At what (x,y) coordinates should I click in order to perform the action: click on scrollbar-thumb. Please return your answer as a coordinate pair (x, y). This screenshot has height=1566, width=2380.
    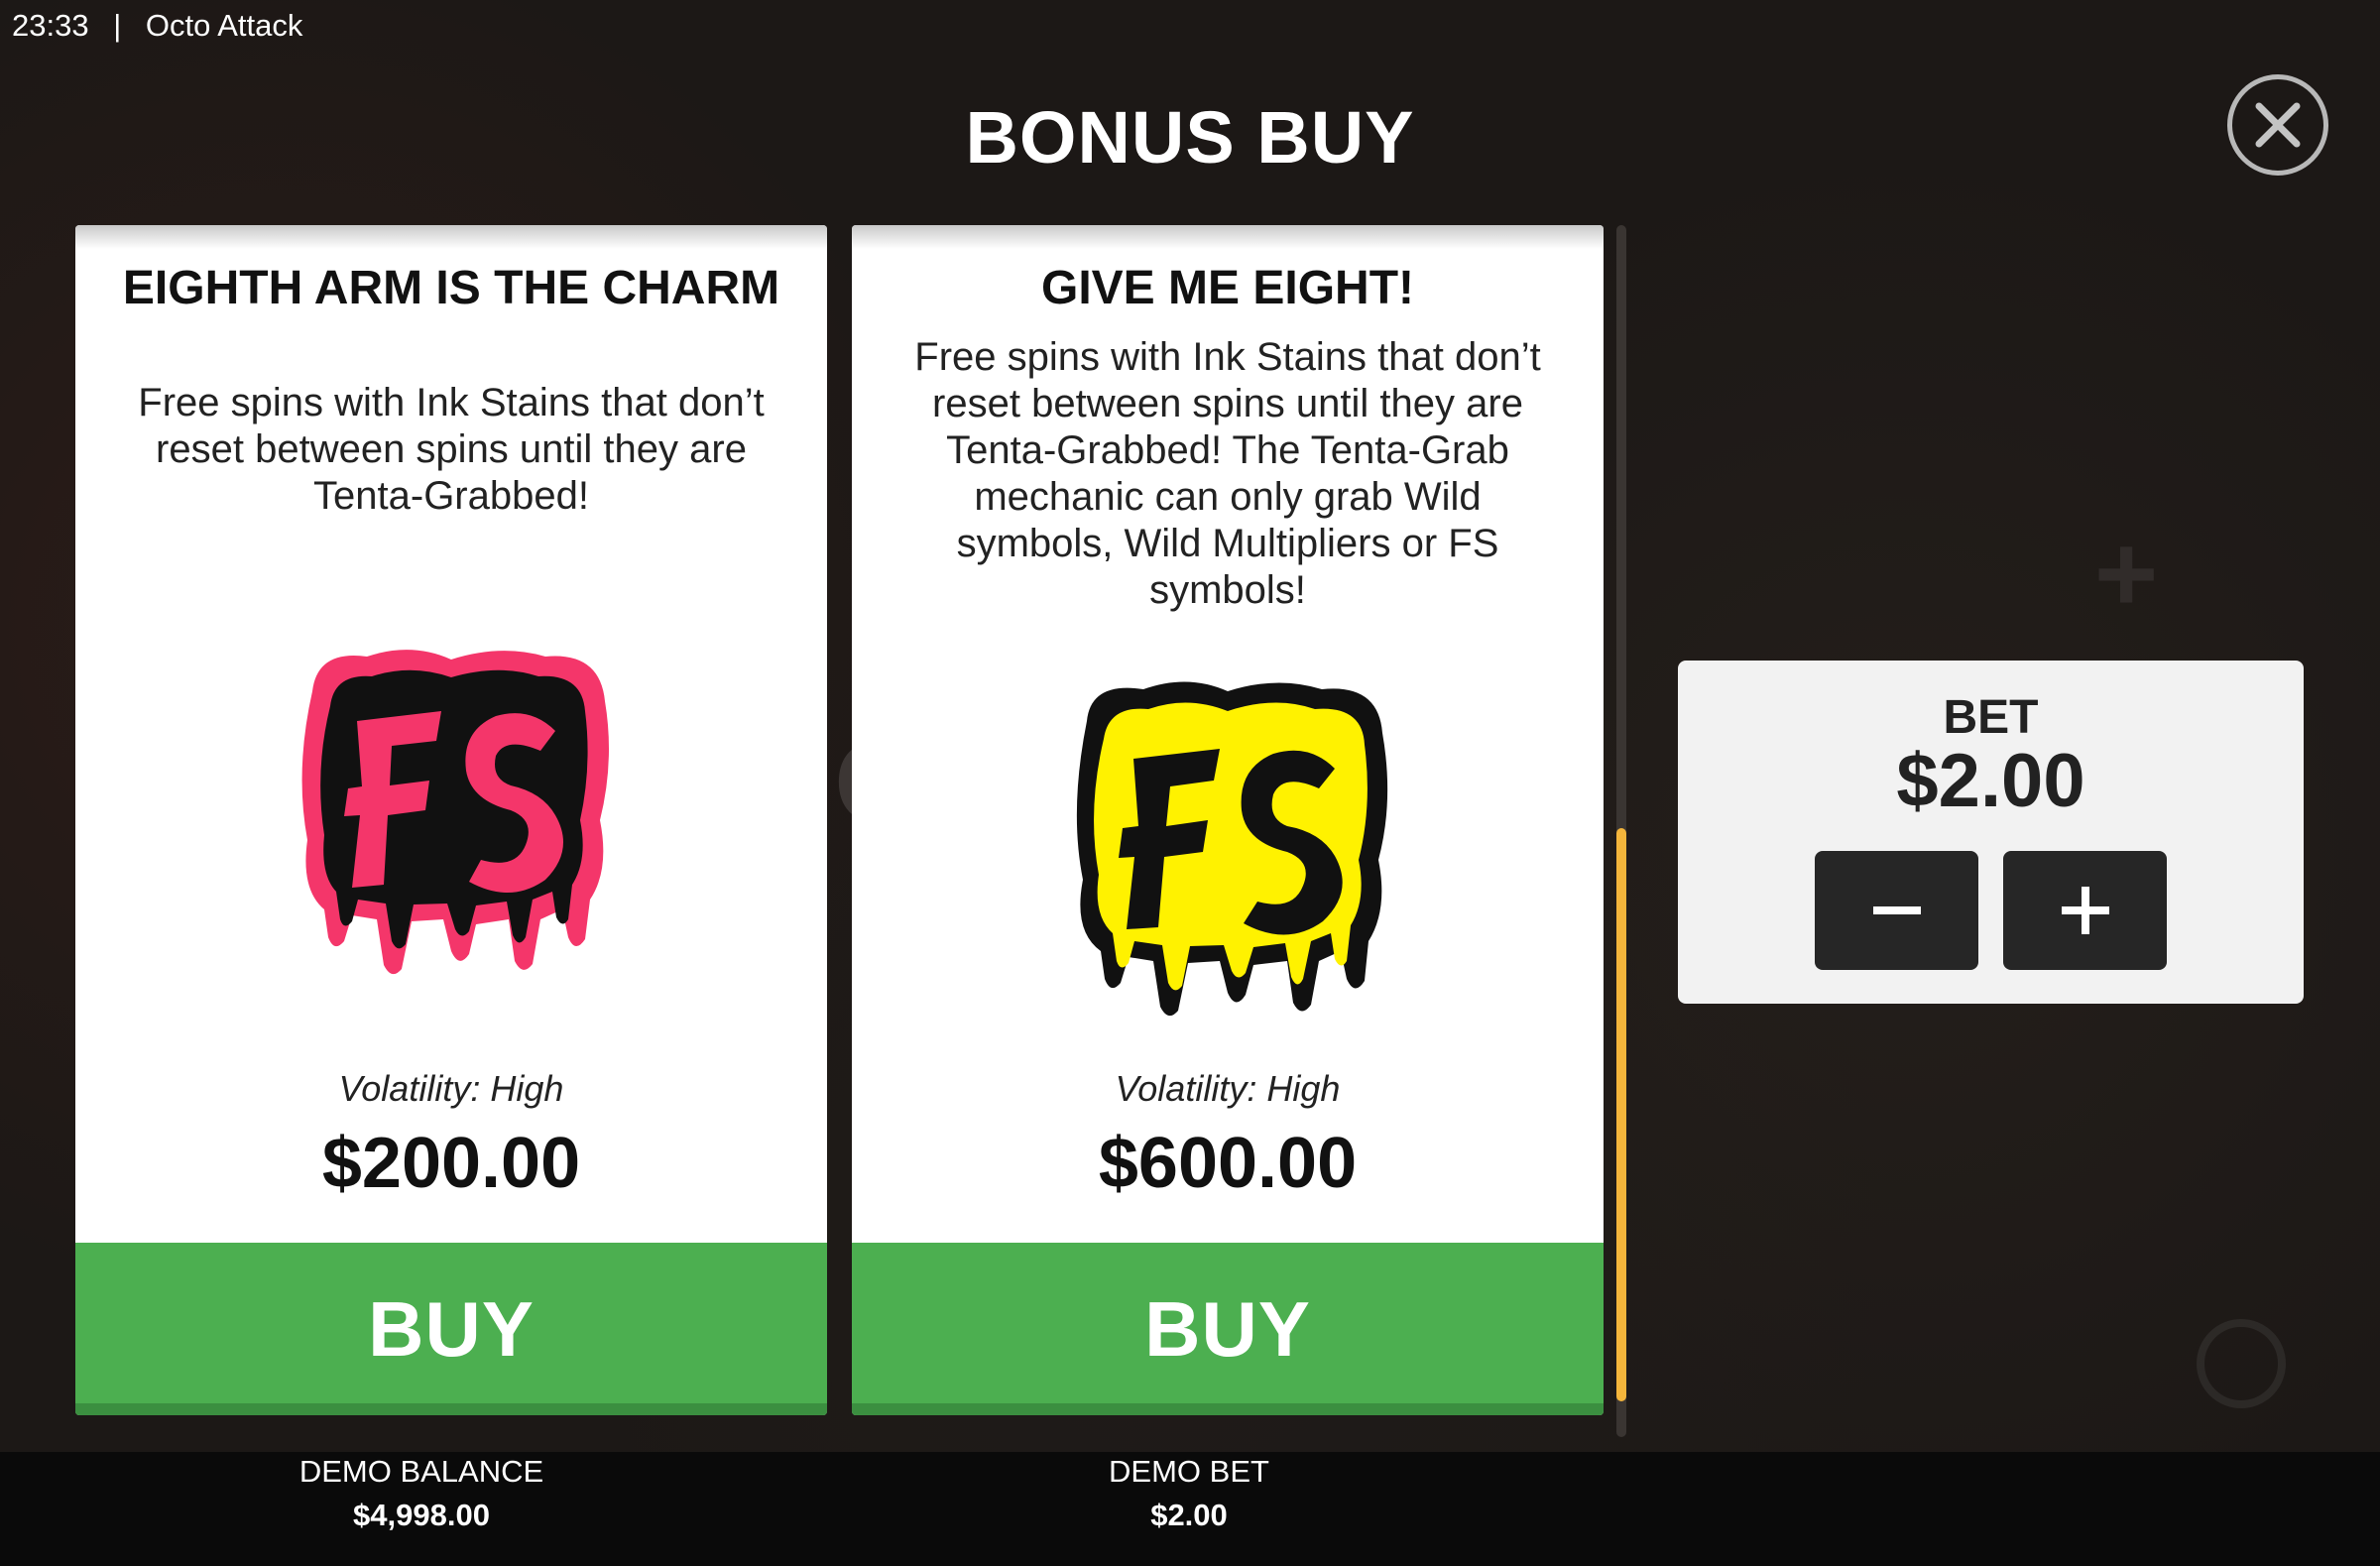
    Looking at the image, I should click on (1621, 1114).